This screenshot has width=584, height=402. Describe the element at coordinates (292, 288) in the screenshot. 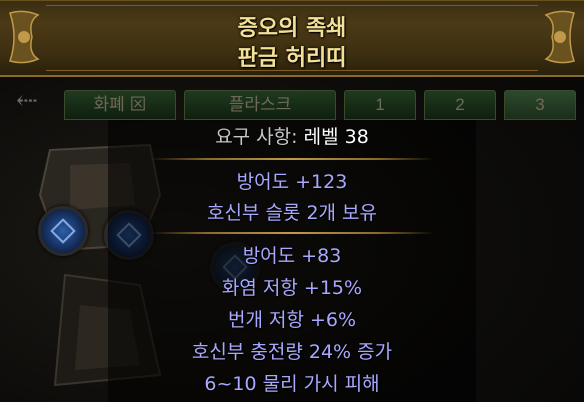

I see `explicit-mod: 화염 저항 +15%` at that location.